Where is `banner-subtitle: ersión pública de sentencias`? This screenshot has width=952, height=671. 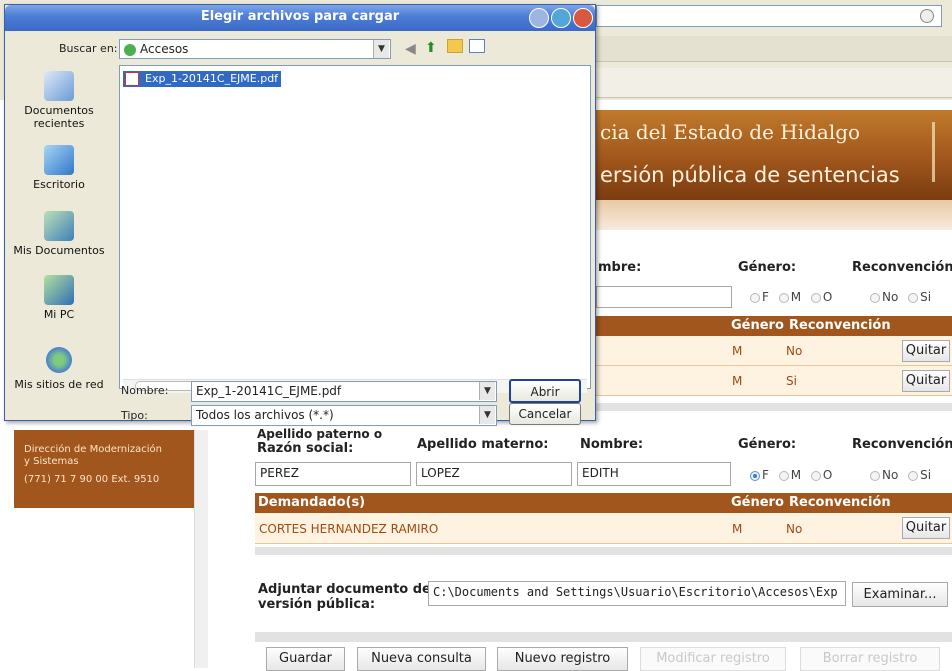 banner-subtitle: ersión pública de sentencias is located at coordinates (750, 175).